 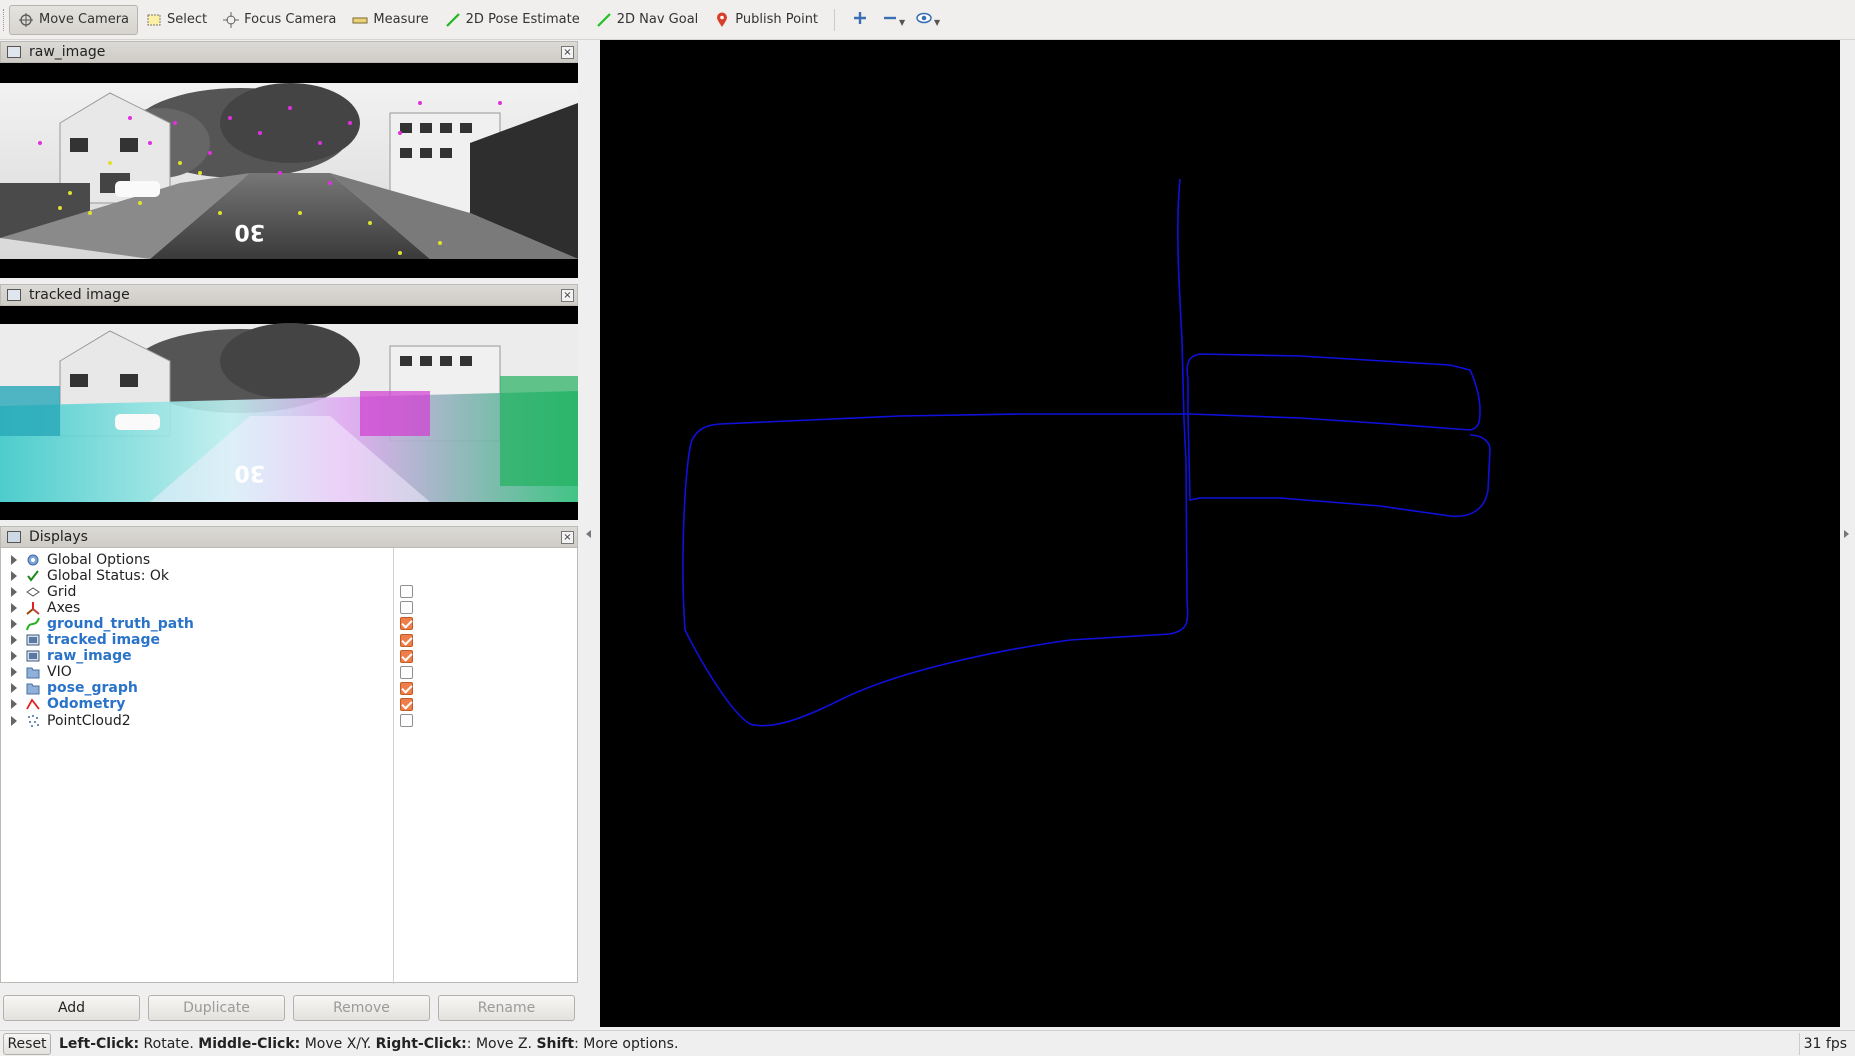 I want to click on display-item-label: PointCloud2, so click(x=89, y=720).